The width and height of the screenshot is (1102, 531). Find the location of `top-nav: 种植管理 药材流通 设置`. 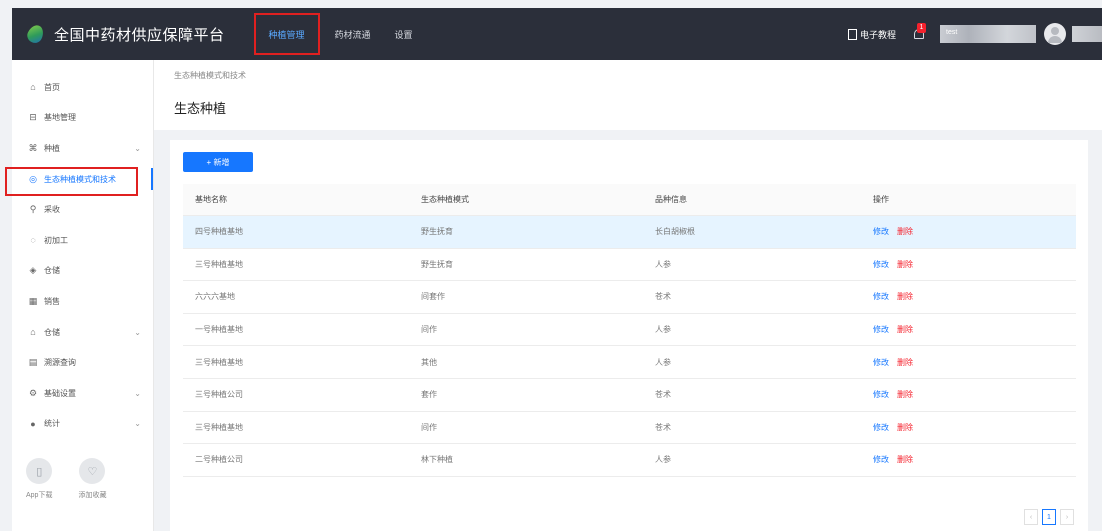

top-nav: 种植管理 药材流通 设置 is located at coordinates (338, 34).